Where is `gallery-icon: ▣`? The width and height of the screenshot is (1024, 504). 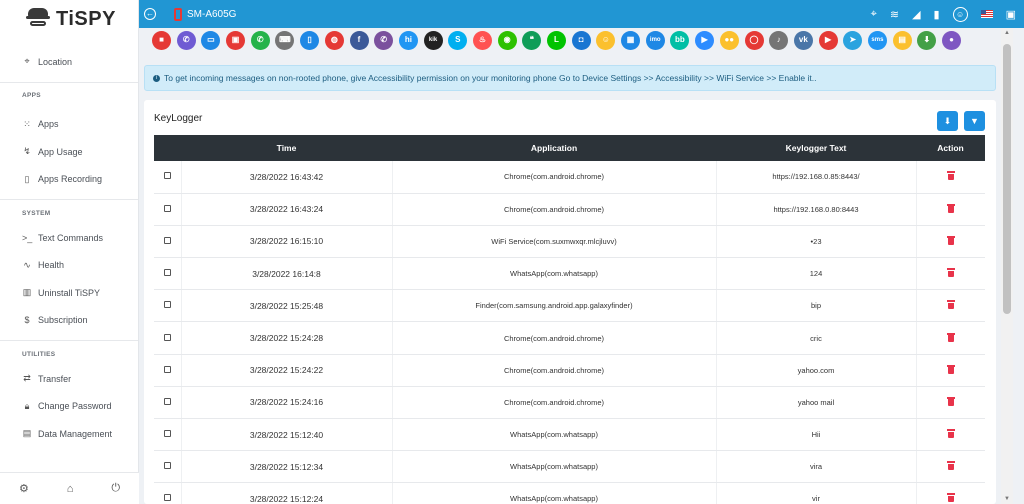
gallery-icon: ▣ is located at coordinates (236, 40).